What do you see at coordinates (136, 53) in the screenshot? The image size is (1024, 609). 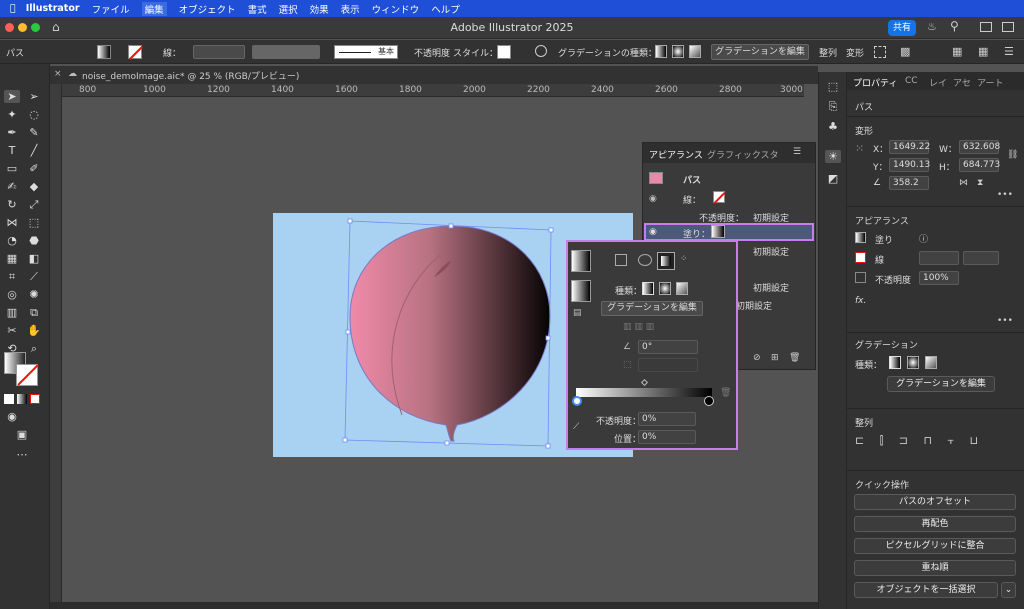 I see `stroke-swatch` at bounding box center [136, 53].